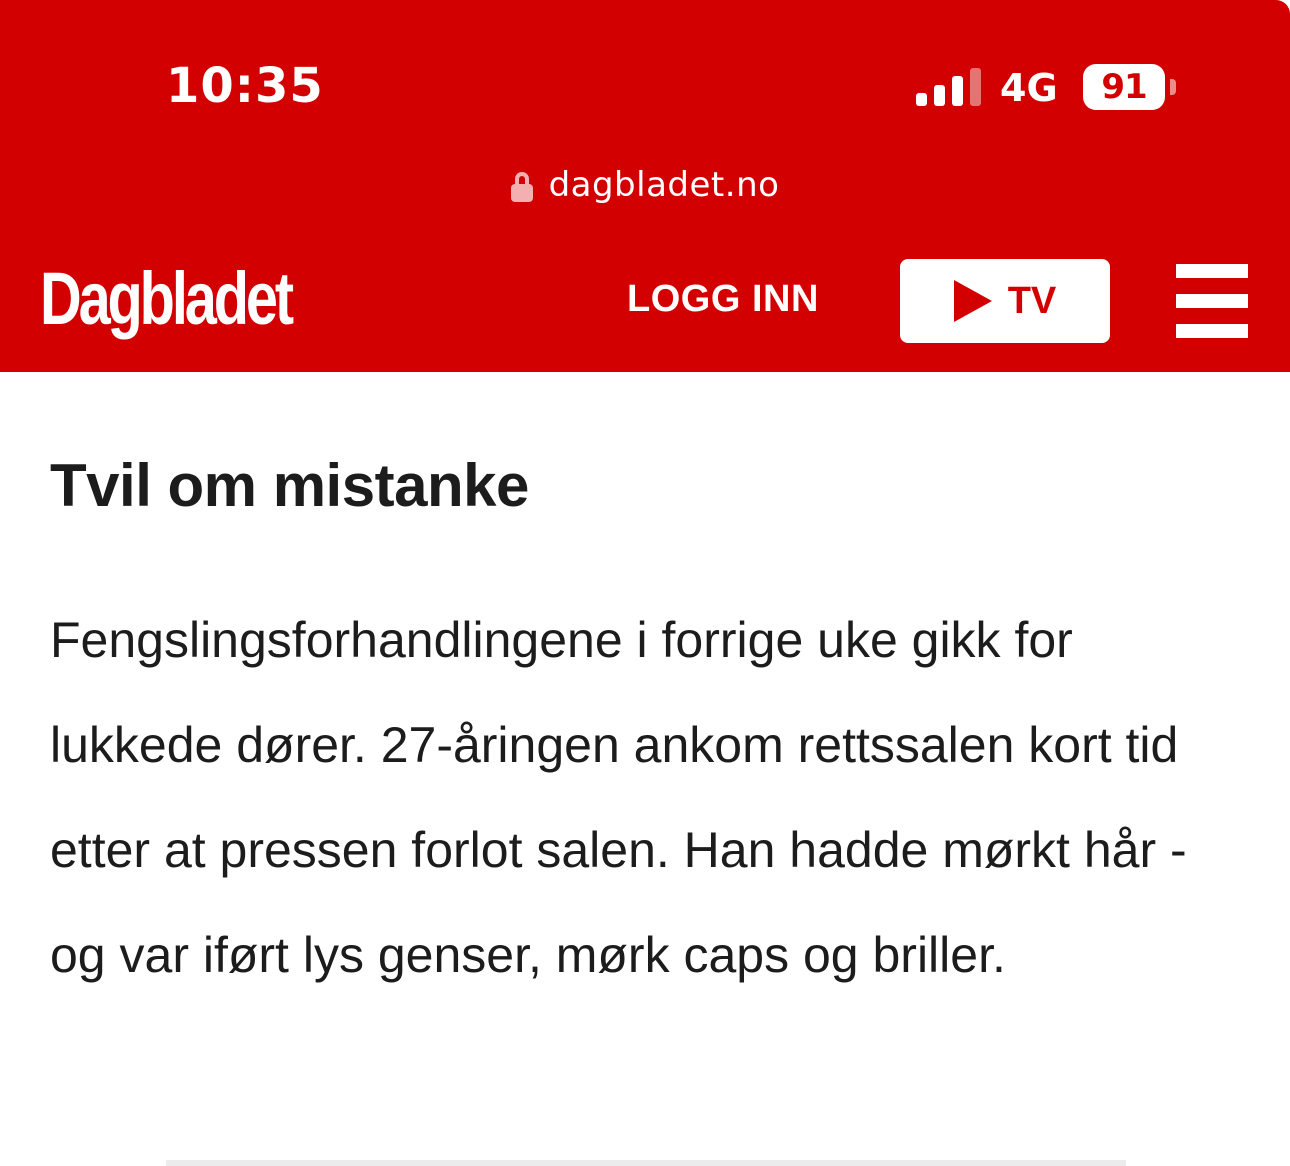  Describe the element at coordinates (664, 185) in the screenshot. I see `url-text: dagbladet.no` at that location.